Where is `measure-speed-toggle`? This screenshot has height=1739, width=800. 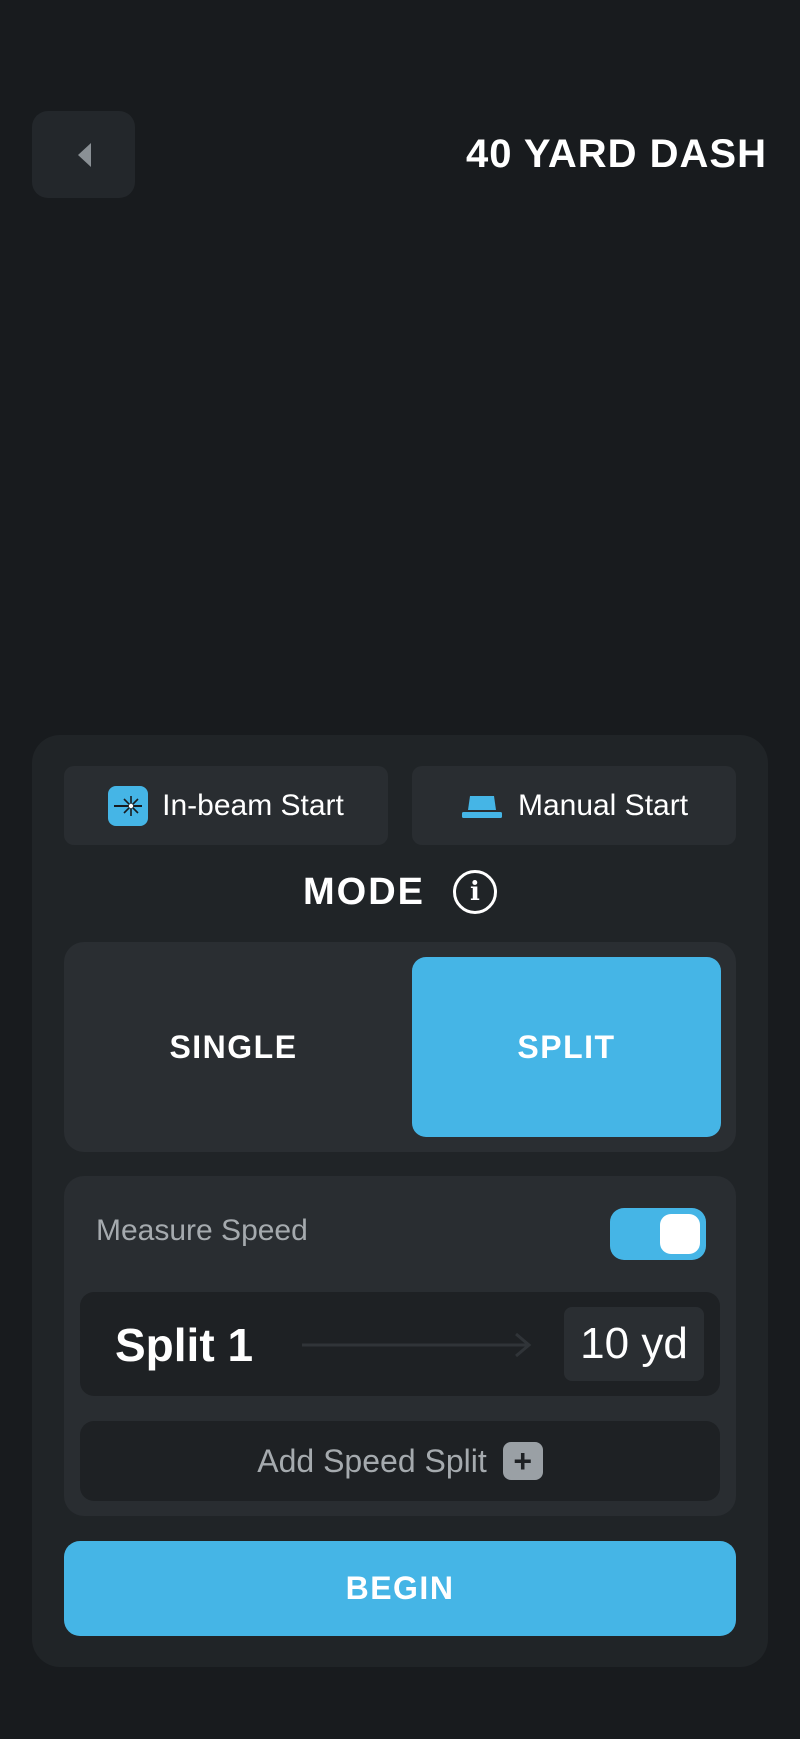 measure-speed-toggle is located at coordinates (658, 1234).